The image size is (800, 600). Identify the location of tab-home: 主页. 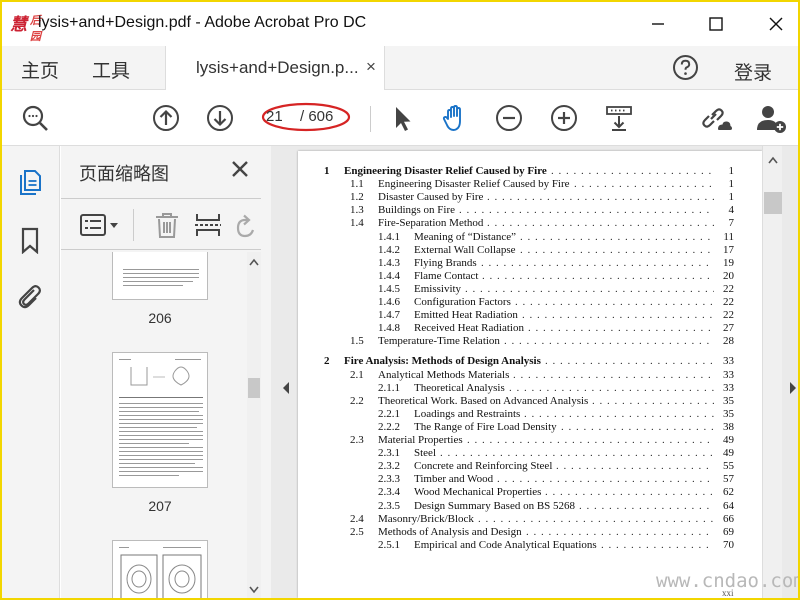
(40, 69).